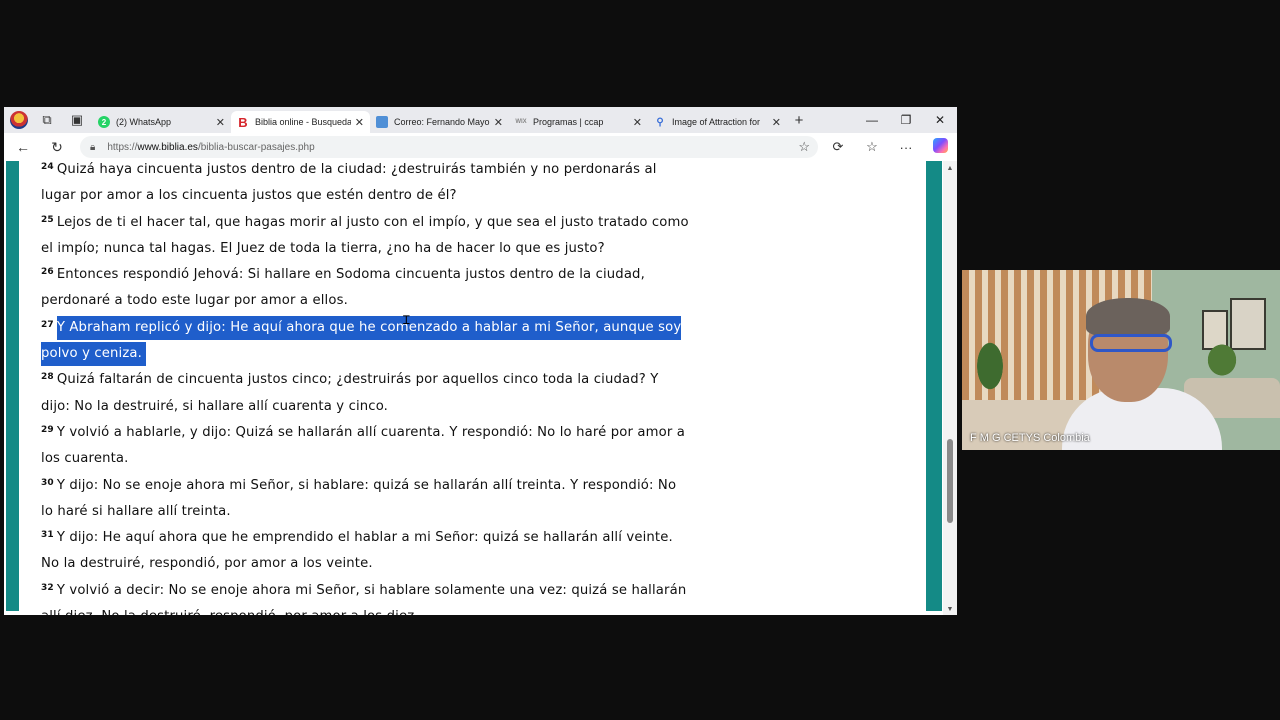  I want to click on whatsapp-icon: 2, so click(104, 122).